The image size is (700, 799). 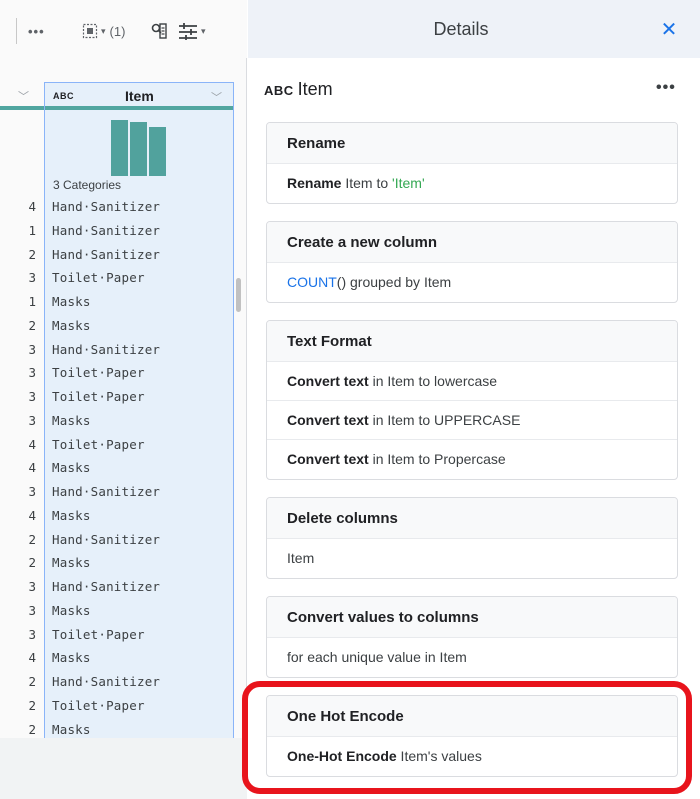 What do you see at coordinates (669, 30) in the screenshot?
I see `close-icon: ✕` at bounding box center [669, 30].